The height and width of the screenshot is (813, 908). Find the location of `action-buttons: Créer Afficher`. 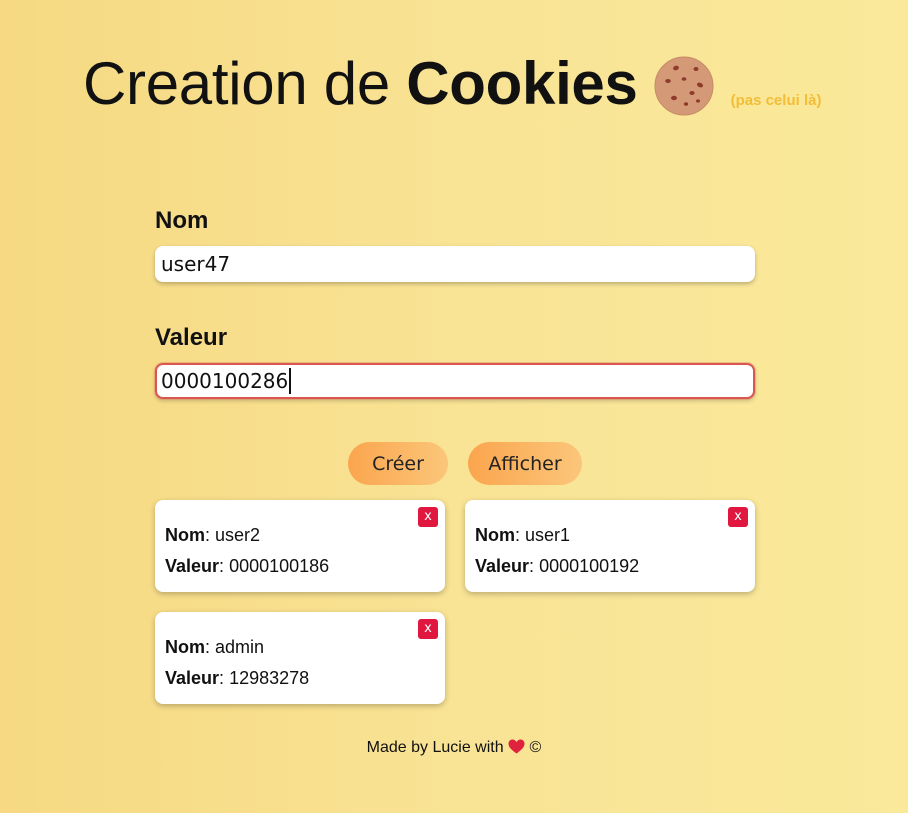

action-buttons: Créer Afficher is located at coordinates (465, 463).